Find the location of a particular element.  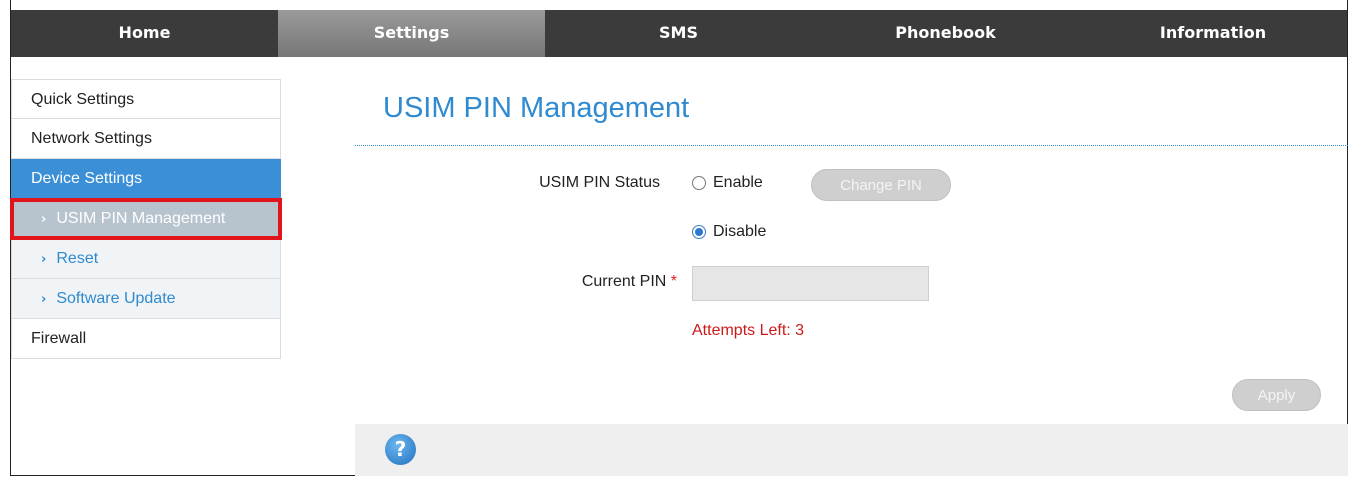

tab-sms: SMS is located at coordinates (678, 33).